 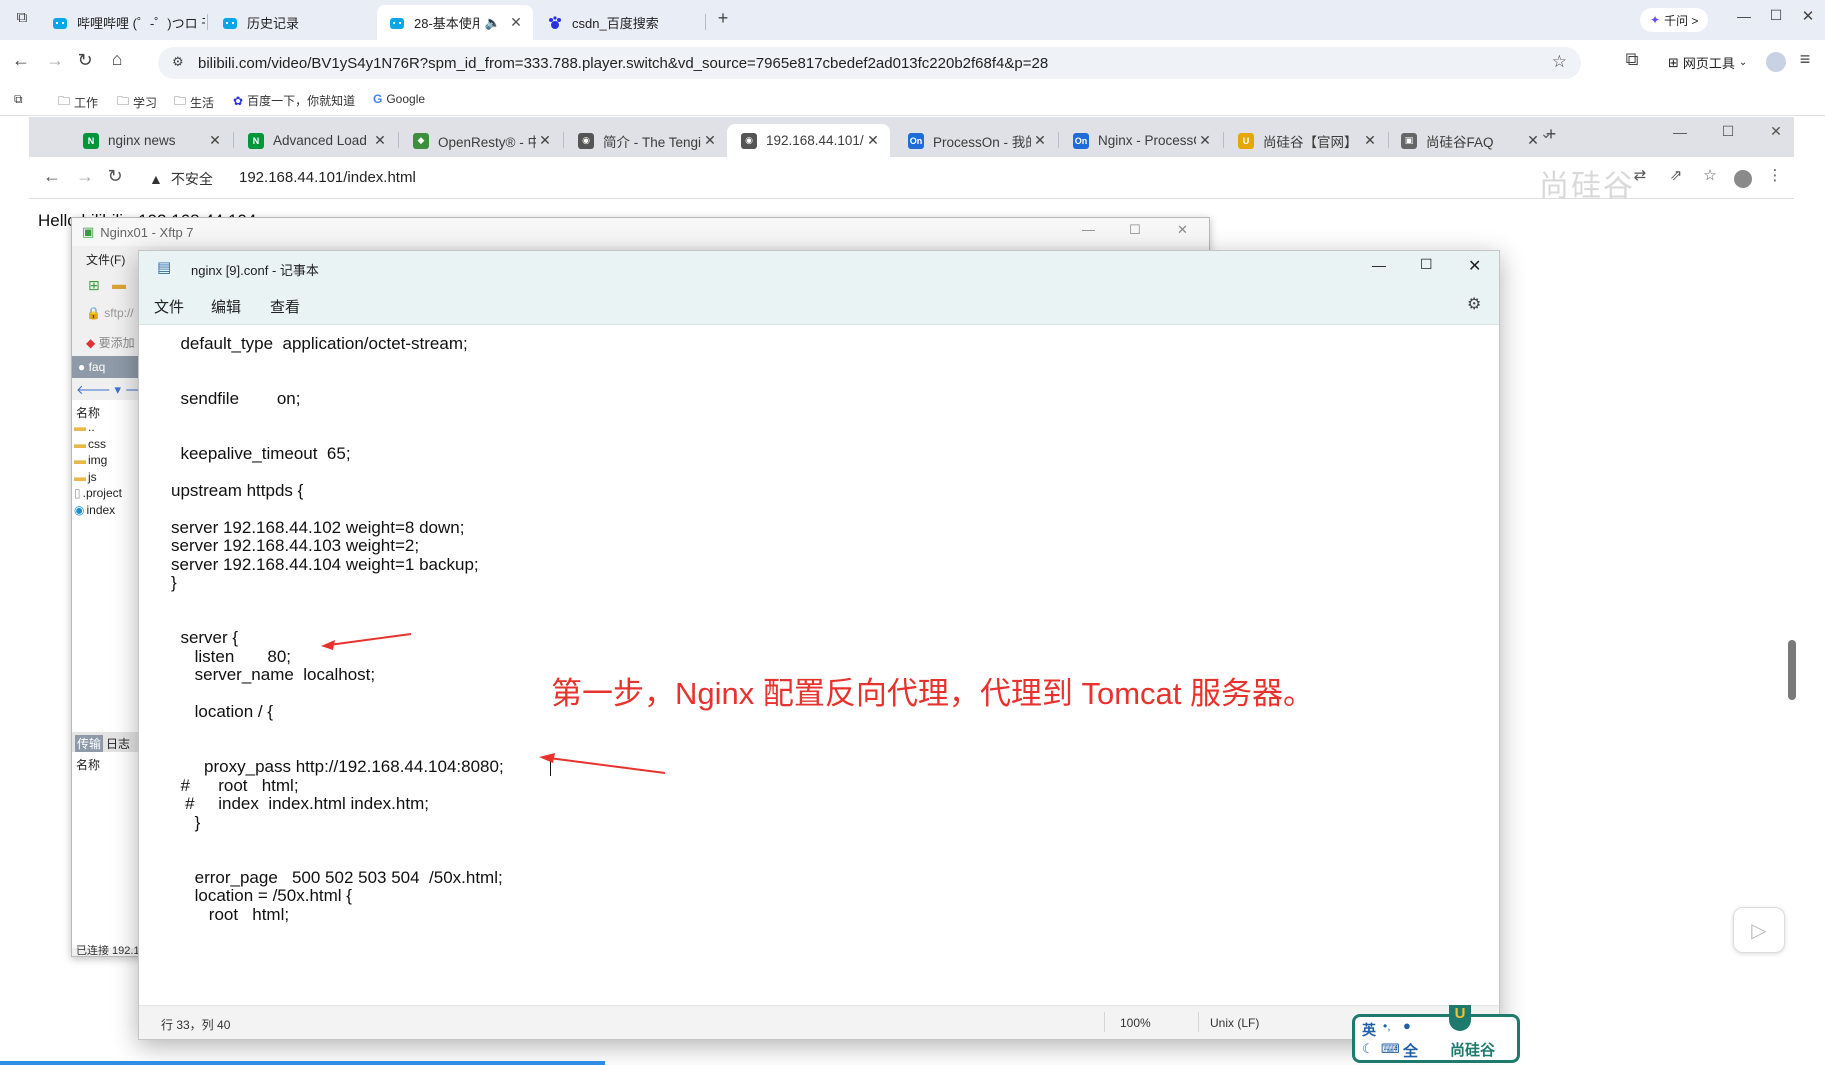 What do you see at coordinates (1368, 1049) in the screenshot?
I see `moon-icon: ☾` at bounding box center [1368, 1049].